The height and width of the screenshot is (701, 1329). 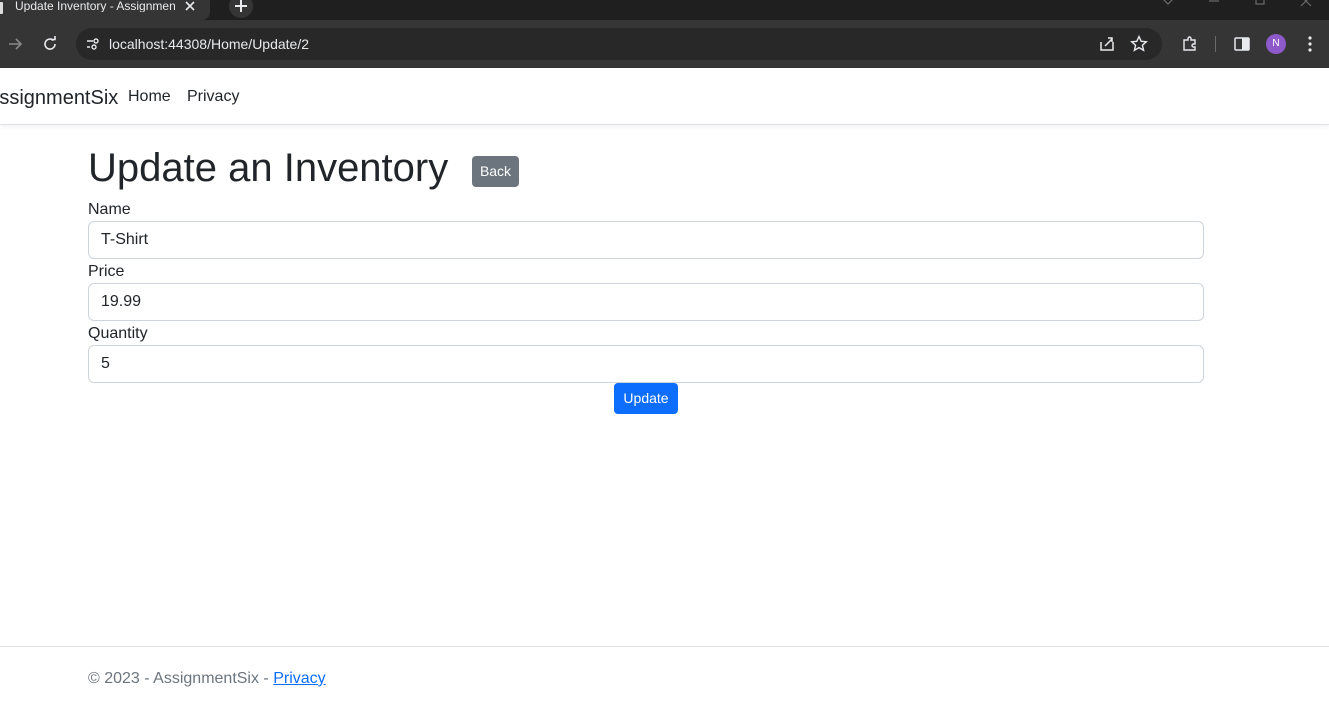 What do you see at coordinates (1168, 4) in the screenshot?
I see `tab-search-icon` at bounding box center [1168, 4].